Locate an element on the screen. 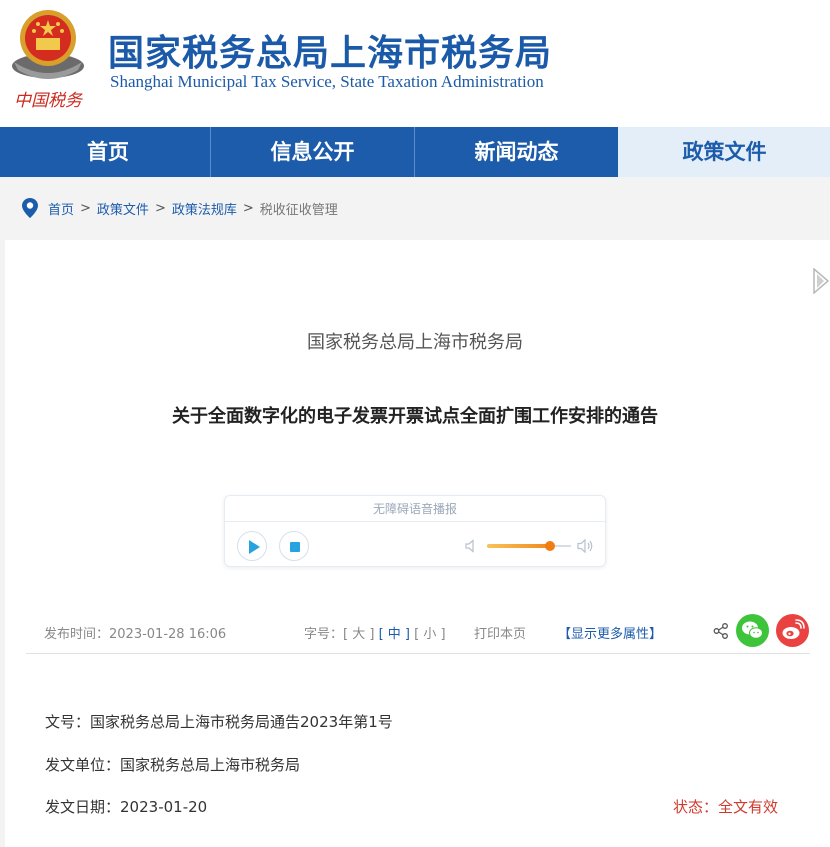 The height and width of the screenshot is (847, 830). font-size-switcher: 字号：[ 大 ] [ 中 ] [ 小 ] is located at coordinates (375, 632).